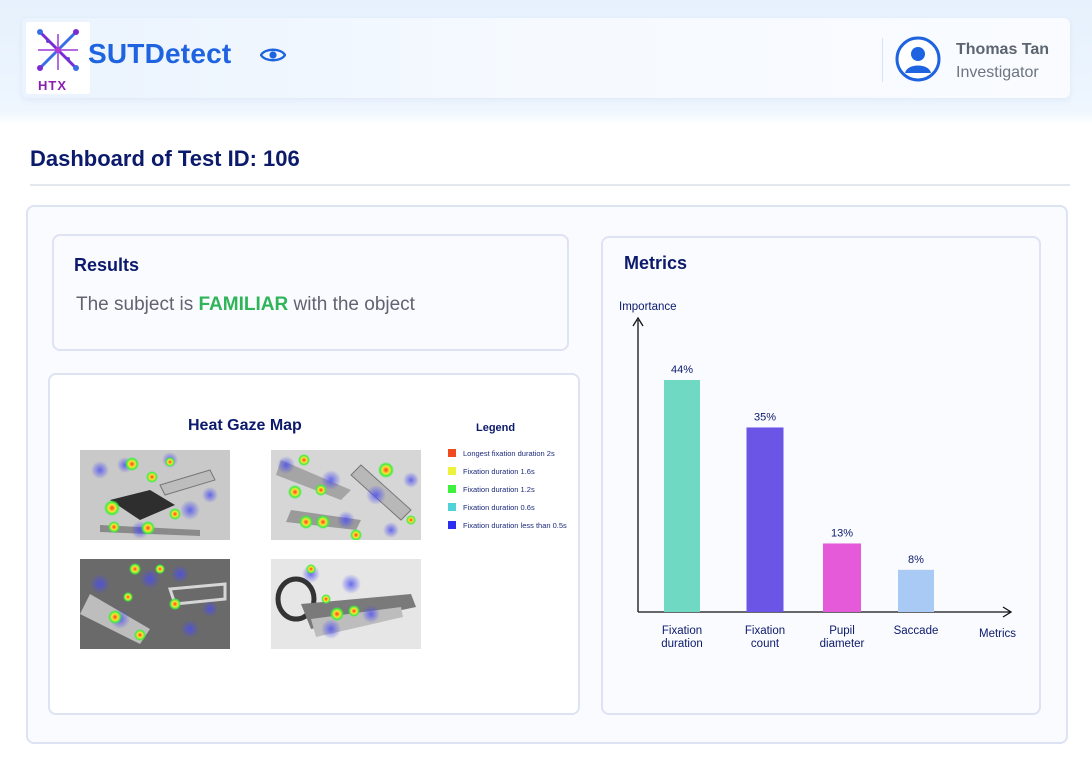 This screenshot has height=777, width=1092. What do you see at coordinates (165, 158) in the screenshot?
I see `page-title: Dashboard of Test ID: 106` at bounding box center [165, 158].